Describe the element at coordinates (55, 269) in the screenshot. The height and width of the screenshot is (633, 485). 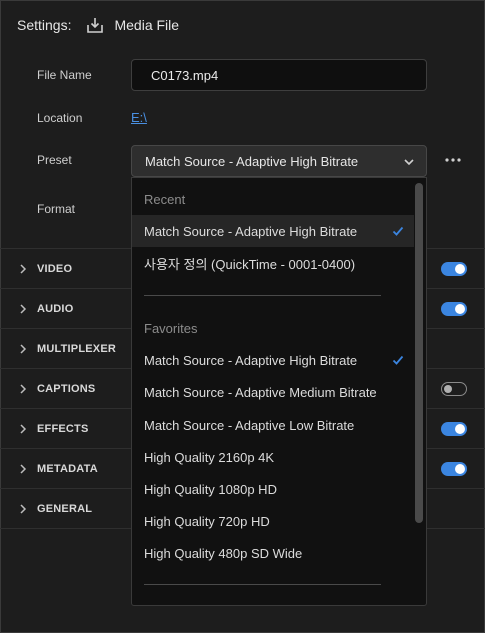
I see `section-label: VIDEO` at that location.